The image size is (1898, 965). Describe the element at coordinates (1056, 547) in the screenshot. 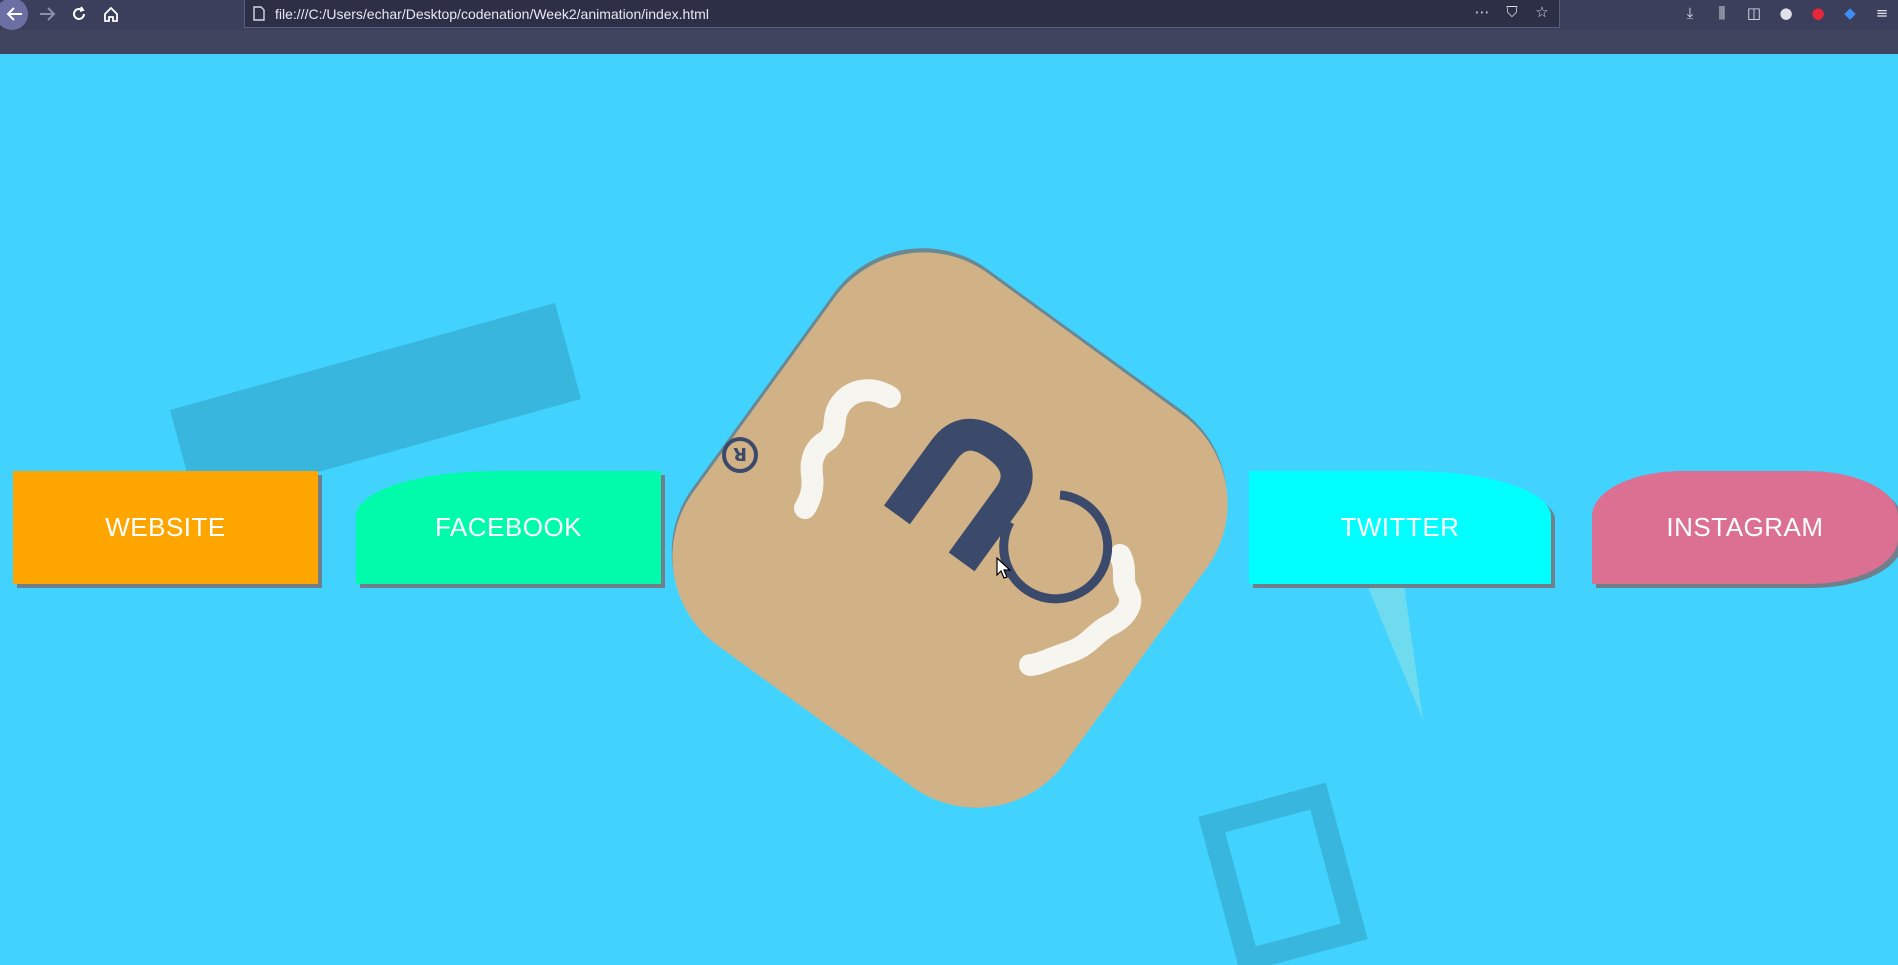

I see `letter-c-icon` at that location.